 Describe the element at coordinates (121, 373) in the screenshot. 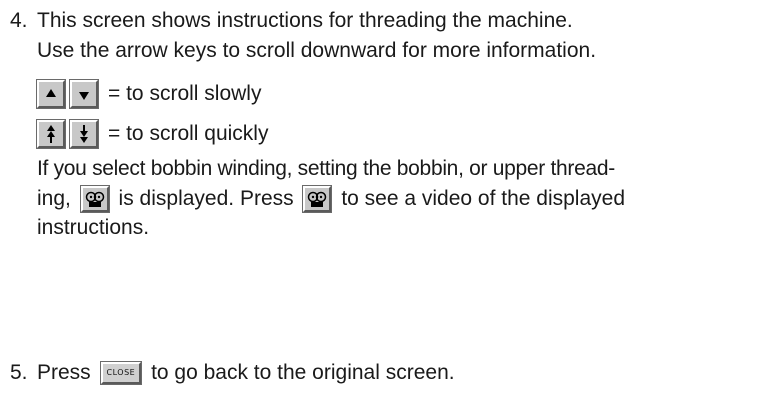

I see `close-button: CLOSE` at that location.